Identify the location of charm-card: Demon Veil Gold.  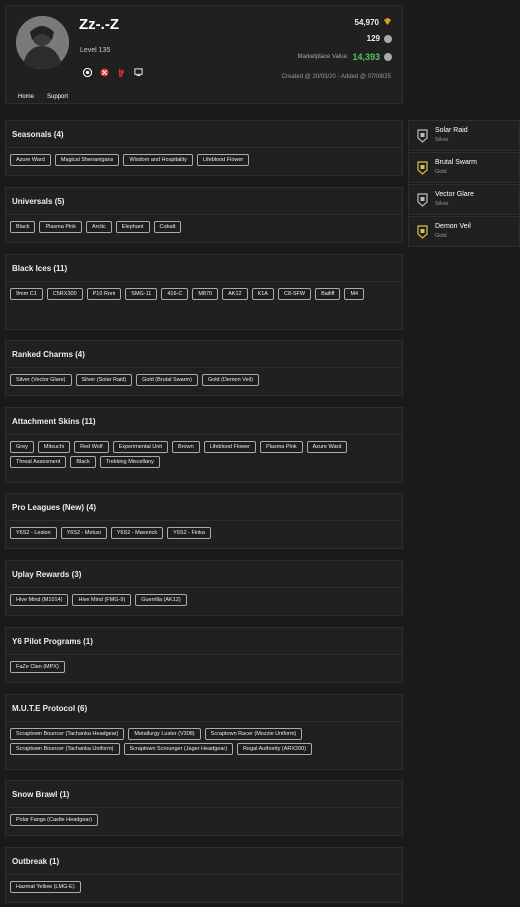
(464, 231).